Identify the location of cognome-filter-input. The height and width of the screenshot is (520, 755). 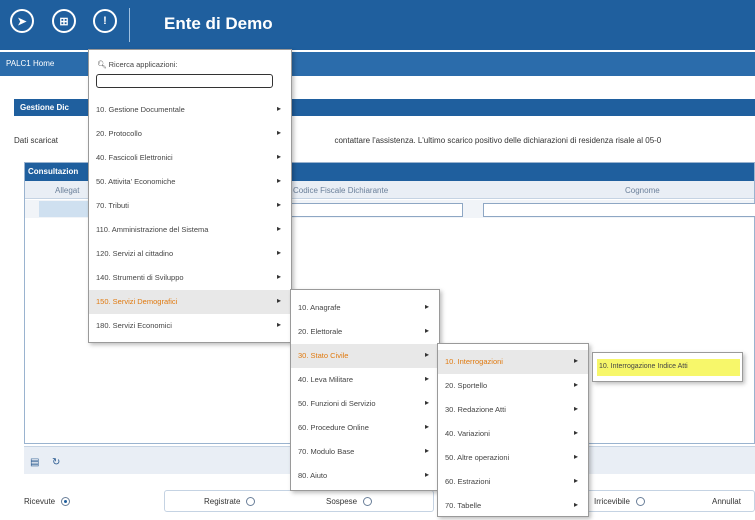
(619, 210).